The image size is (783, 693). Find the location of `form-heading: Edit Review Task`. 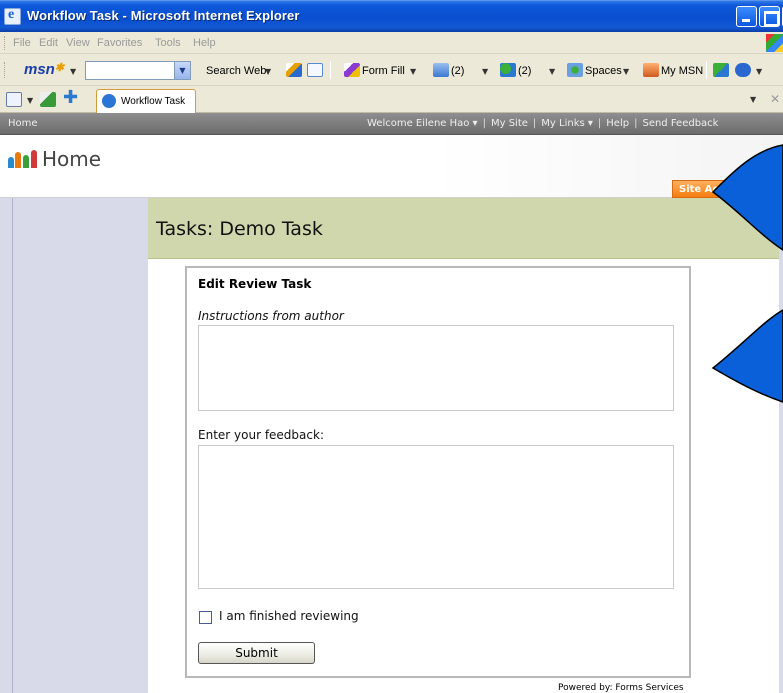

form-heading: Edit Review Task is located at coordinates (255, 284).